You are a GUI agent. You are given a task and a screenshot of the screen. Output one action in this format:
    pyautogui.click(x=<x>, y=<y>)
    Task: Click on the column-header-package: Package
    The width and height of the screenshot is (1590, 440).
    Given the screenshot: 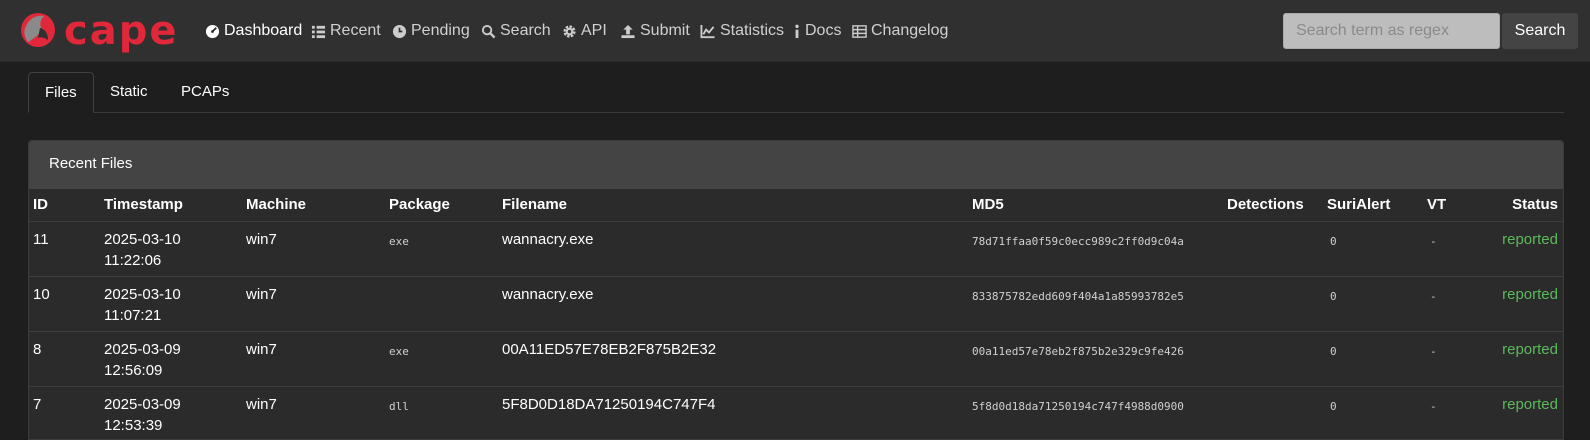 What is the action you would take?
    pyautogui.click(x=419, y=204)
    